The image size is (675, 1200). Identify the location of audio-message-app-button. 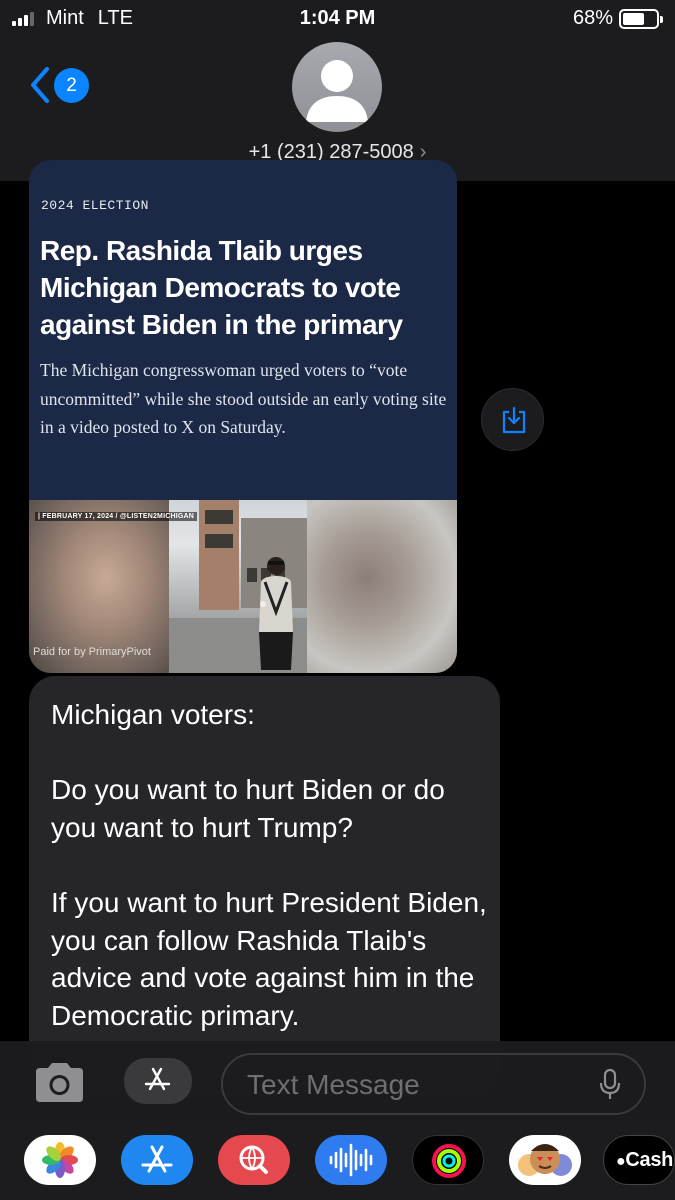
(351, 1160).